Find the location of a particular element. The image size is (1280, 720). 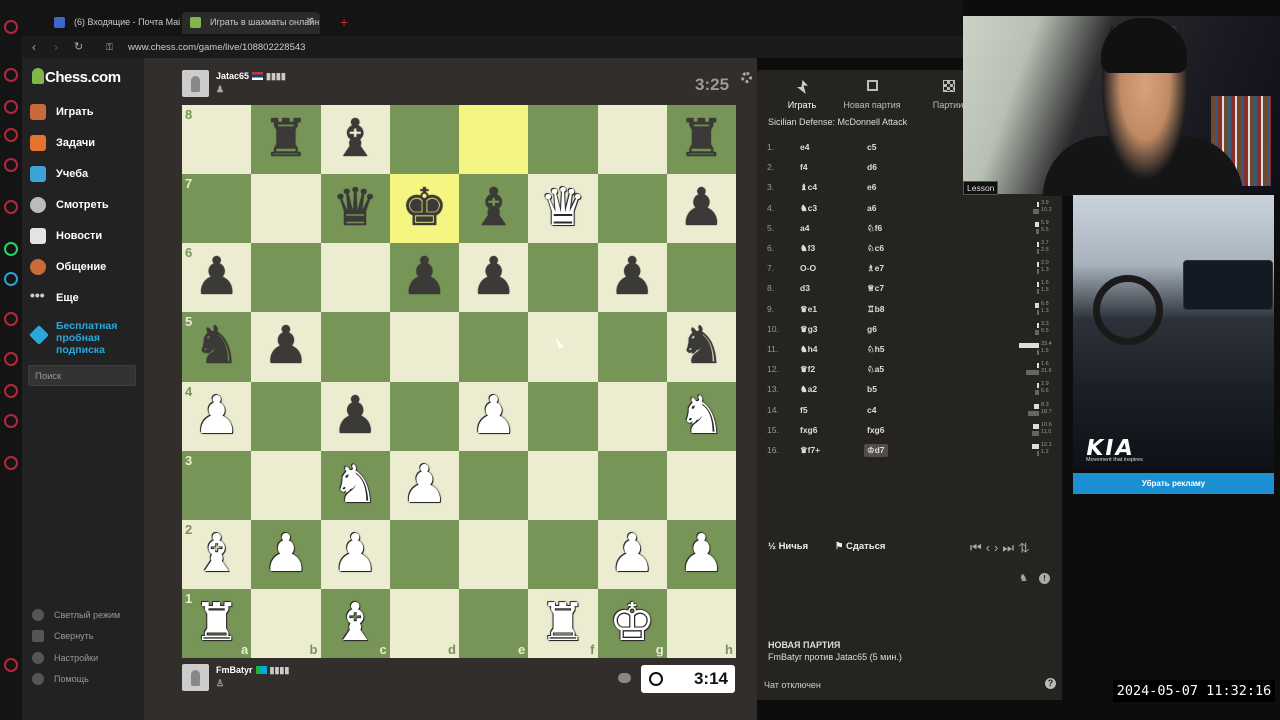

square-e6: ♟ is located at coordinates (494, 278).